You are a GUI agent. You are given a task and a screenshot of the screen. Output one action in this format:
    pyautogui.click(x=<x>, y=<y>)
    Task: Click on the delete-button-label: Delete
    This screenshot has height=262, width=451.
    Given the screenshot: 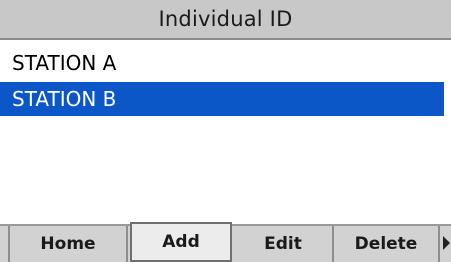 What is the action you would take?
    pyautogui.click(x=386, y=244)
    